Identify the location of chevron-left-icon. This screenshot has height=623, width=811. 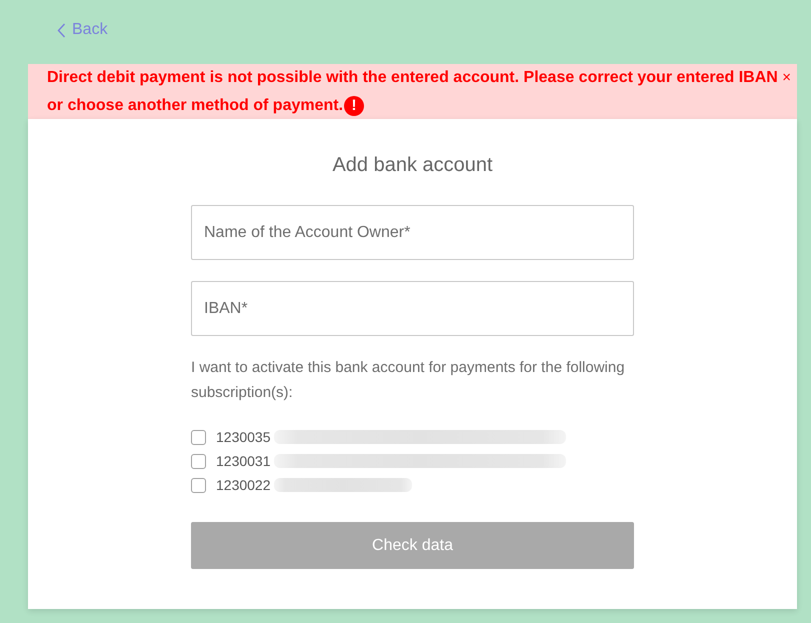
(61, 30).